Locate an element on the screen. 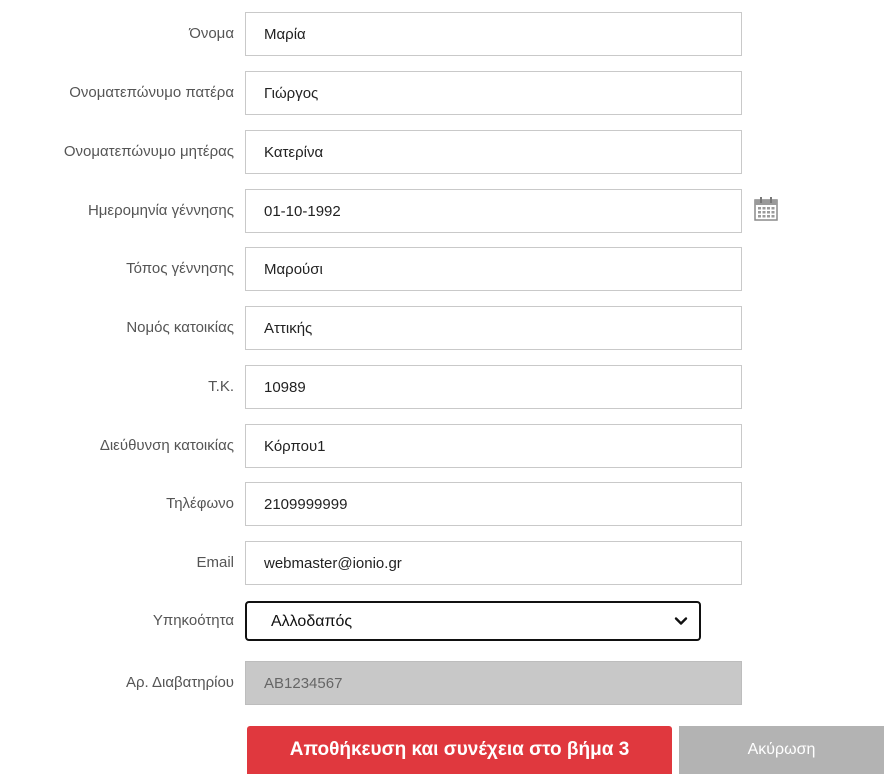 The height and width of the screenshot is (774, 884). save-and-continue-button: Αποθήκευση και συνέχεια στο βήμα 3 is located at coordinates (459, 750).